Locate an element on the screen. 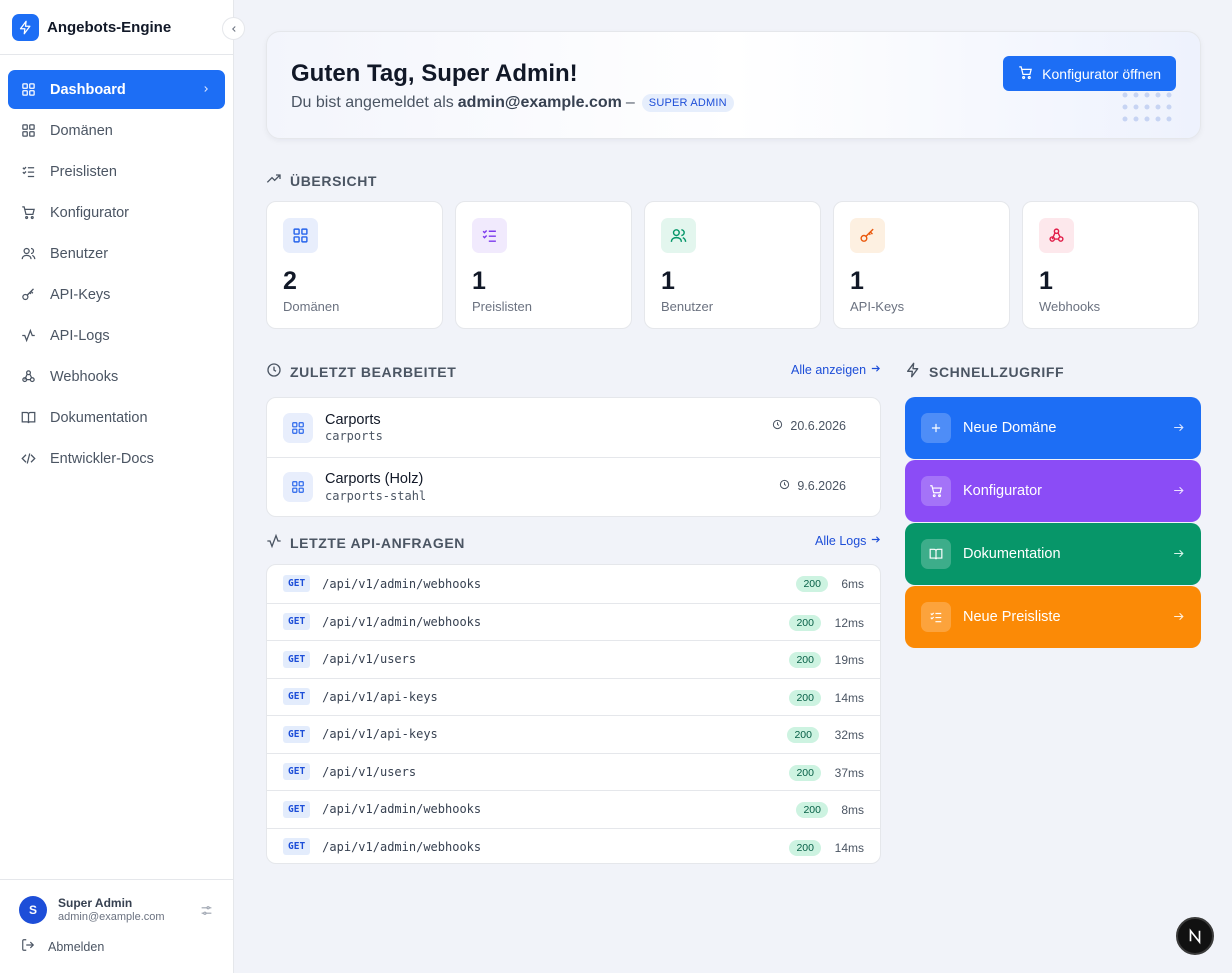 This screenshot has height=973, width=1232. api-logs-heading: LETZTE API-ANFRAGEN is located at coordinates (365, 542).